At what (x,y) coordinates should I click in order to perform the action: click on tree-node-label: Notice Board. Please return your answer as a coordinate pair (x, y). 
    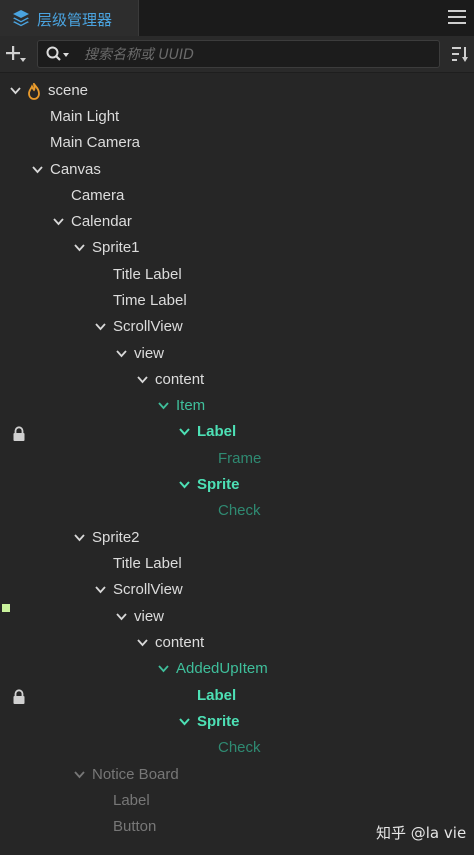
    Looking at the image, I should click on (135, 774).